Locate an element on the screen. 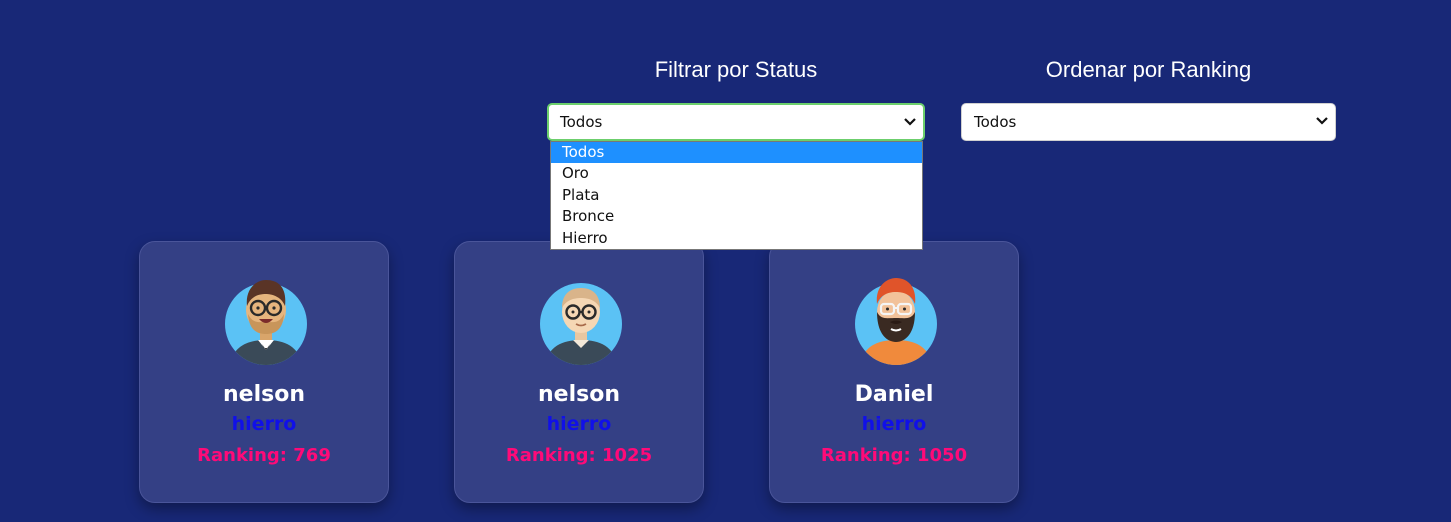 This screenshot has height=522, width=1451. status-option-bronce: Bronce is located at coordinates (736, 216).